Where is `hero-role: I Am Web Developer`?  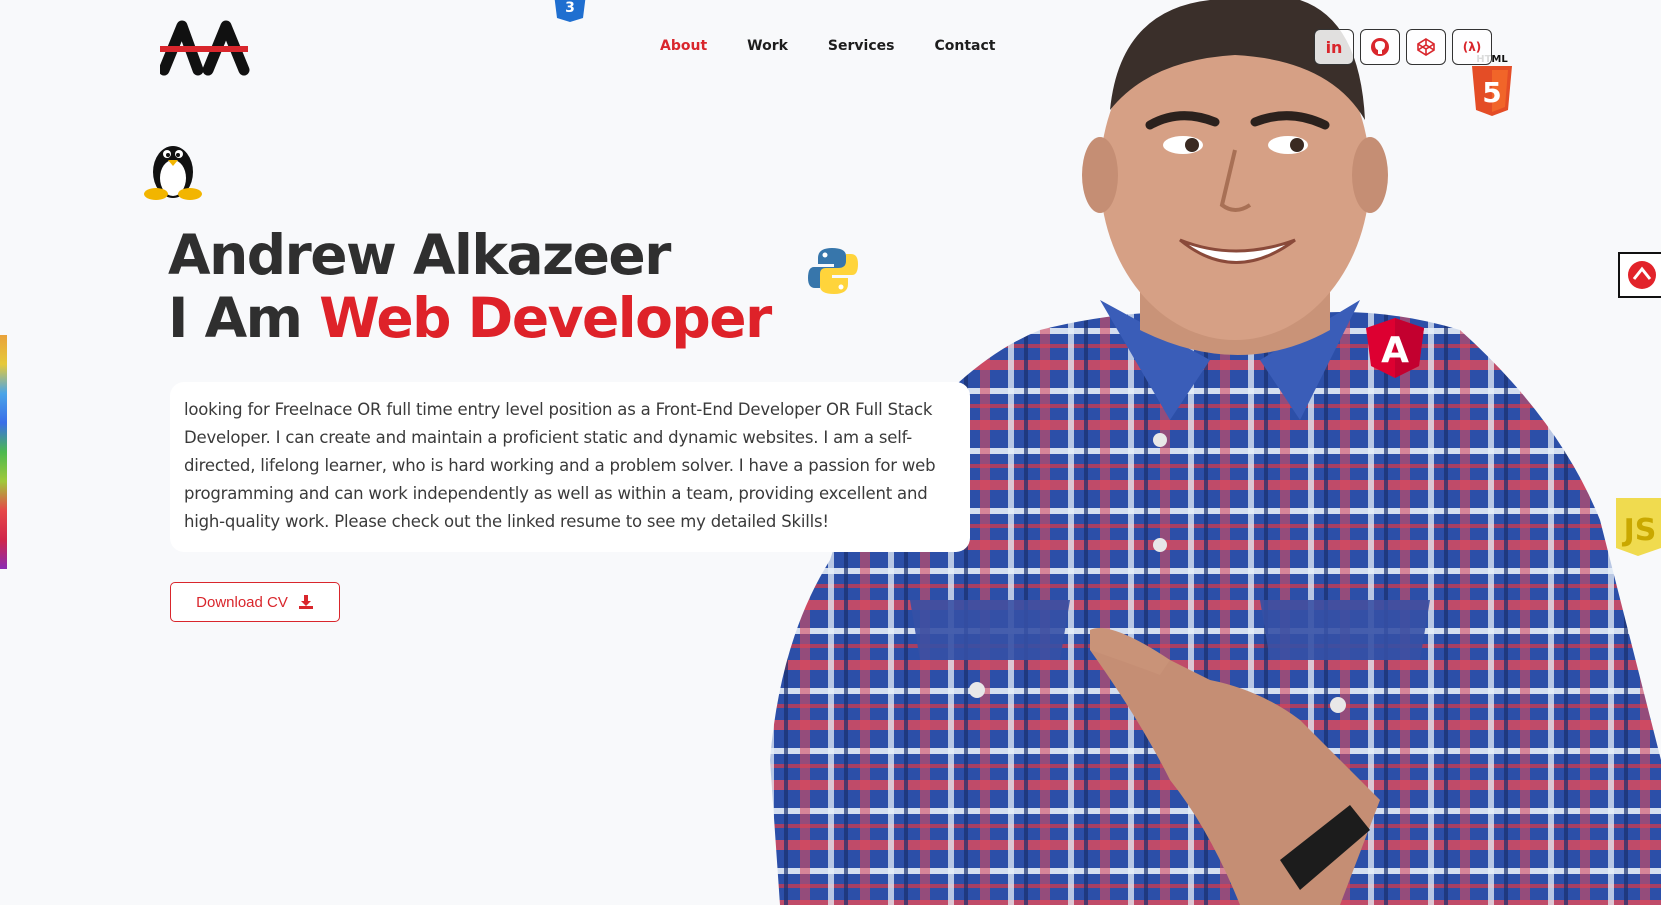 hero-role: I Am Web Developer is located at coordinates (470, 318).